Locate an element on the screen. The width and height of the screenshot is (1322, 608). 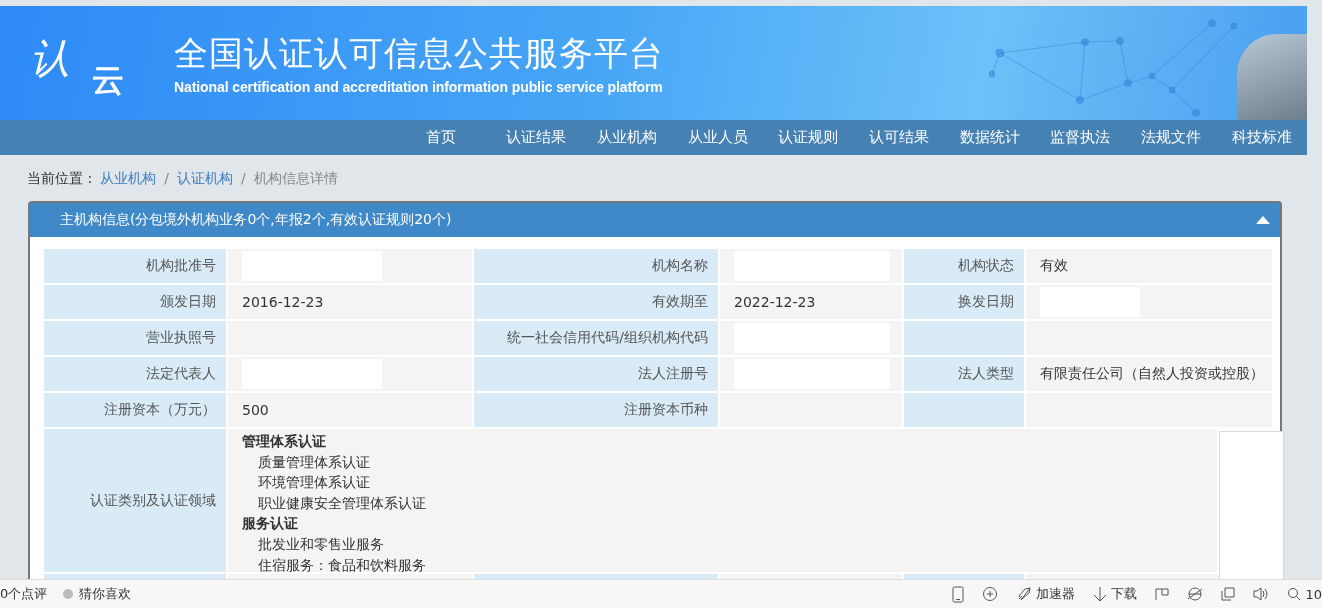
nav-link: 首页 is located at coordinates (440, 137).